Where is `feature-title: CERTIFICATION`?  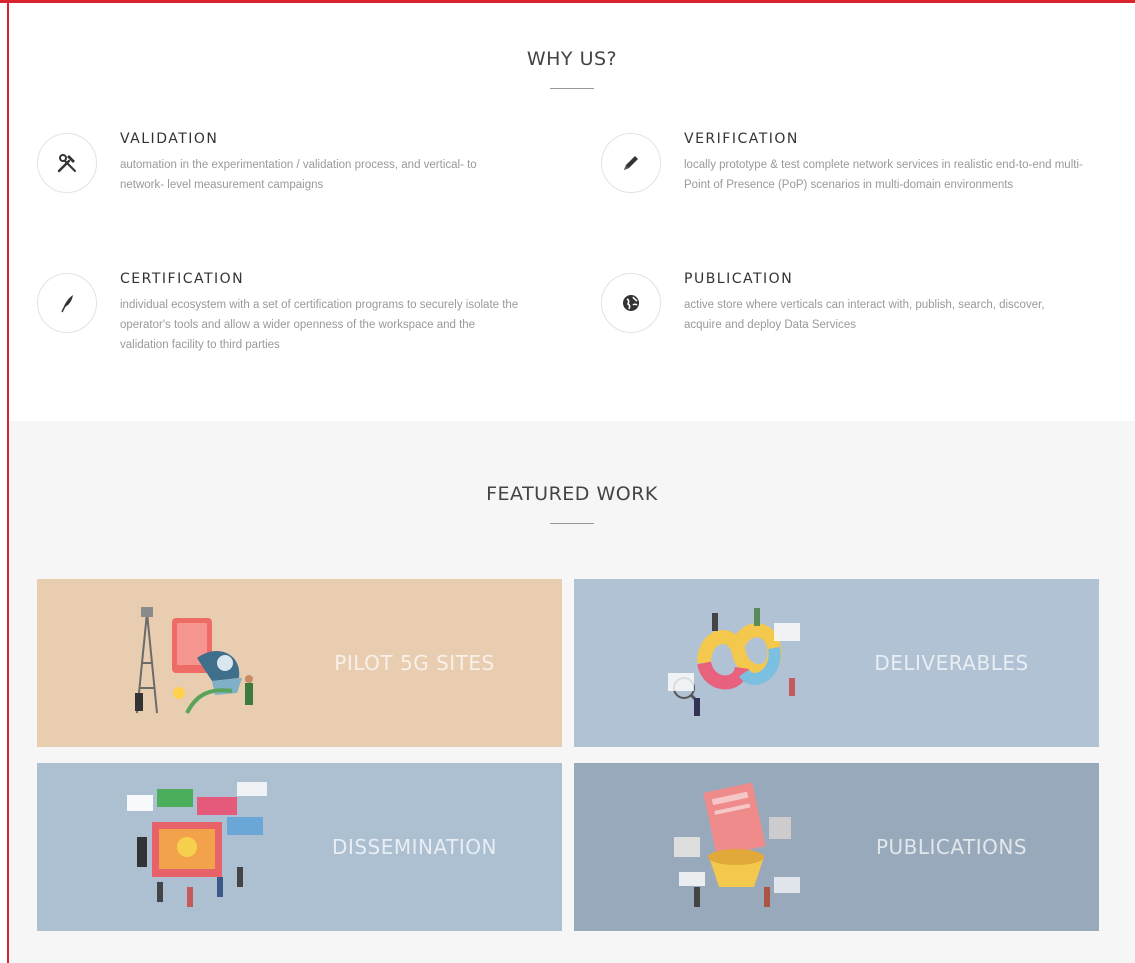
feature-title: CERTIFICATION is located at coordinates (182, 279).